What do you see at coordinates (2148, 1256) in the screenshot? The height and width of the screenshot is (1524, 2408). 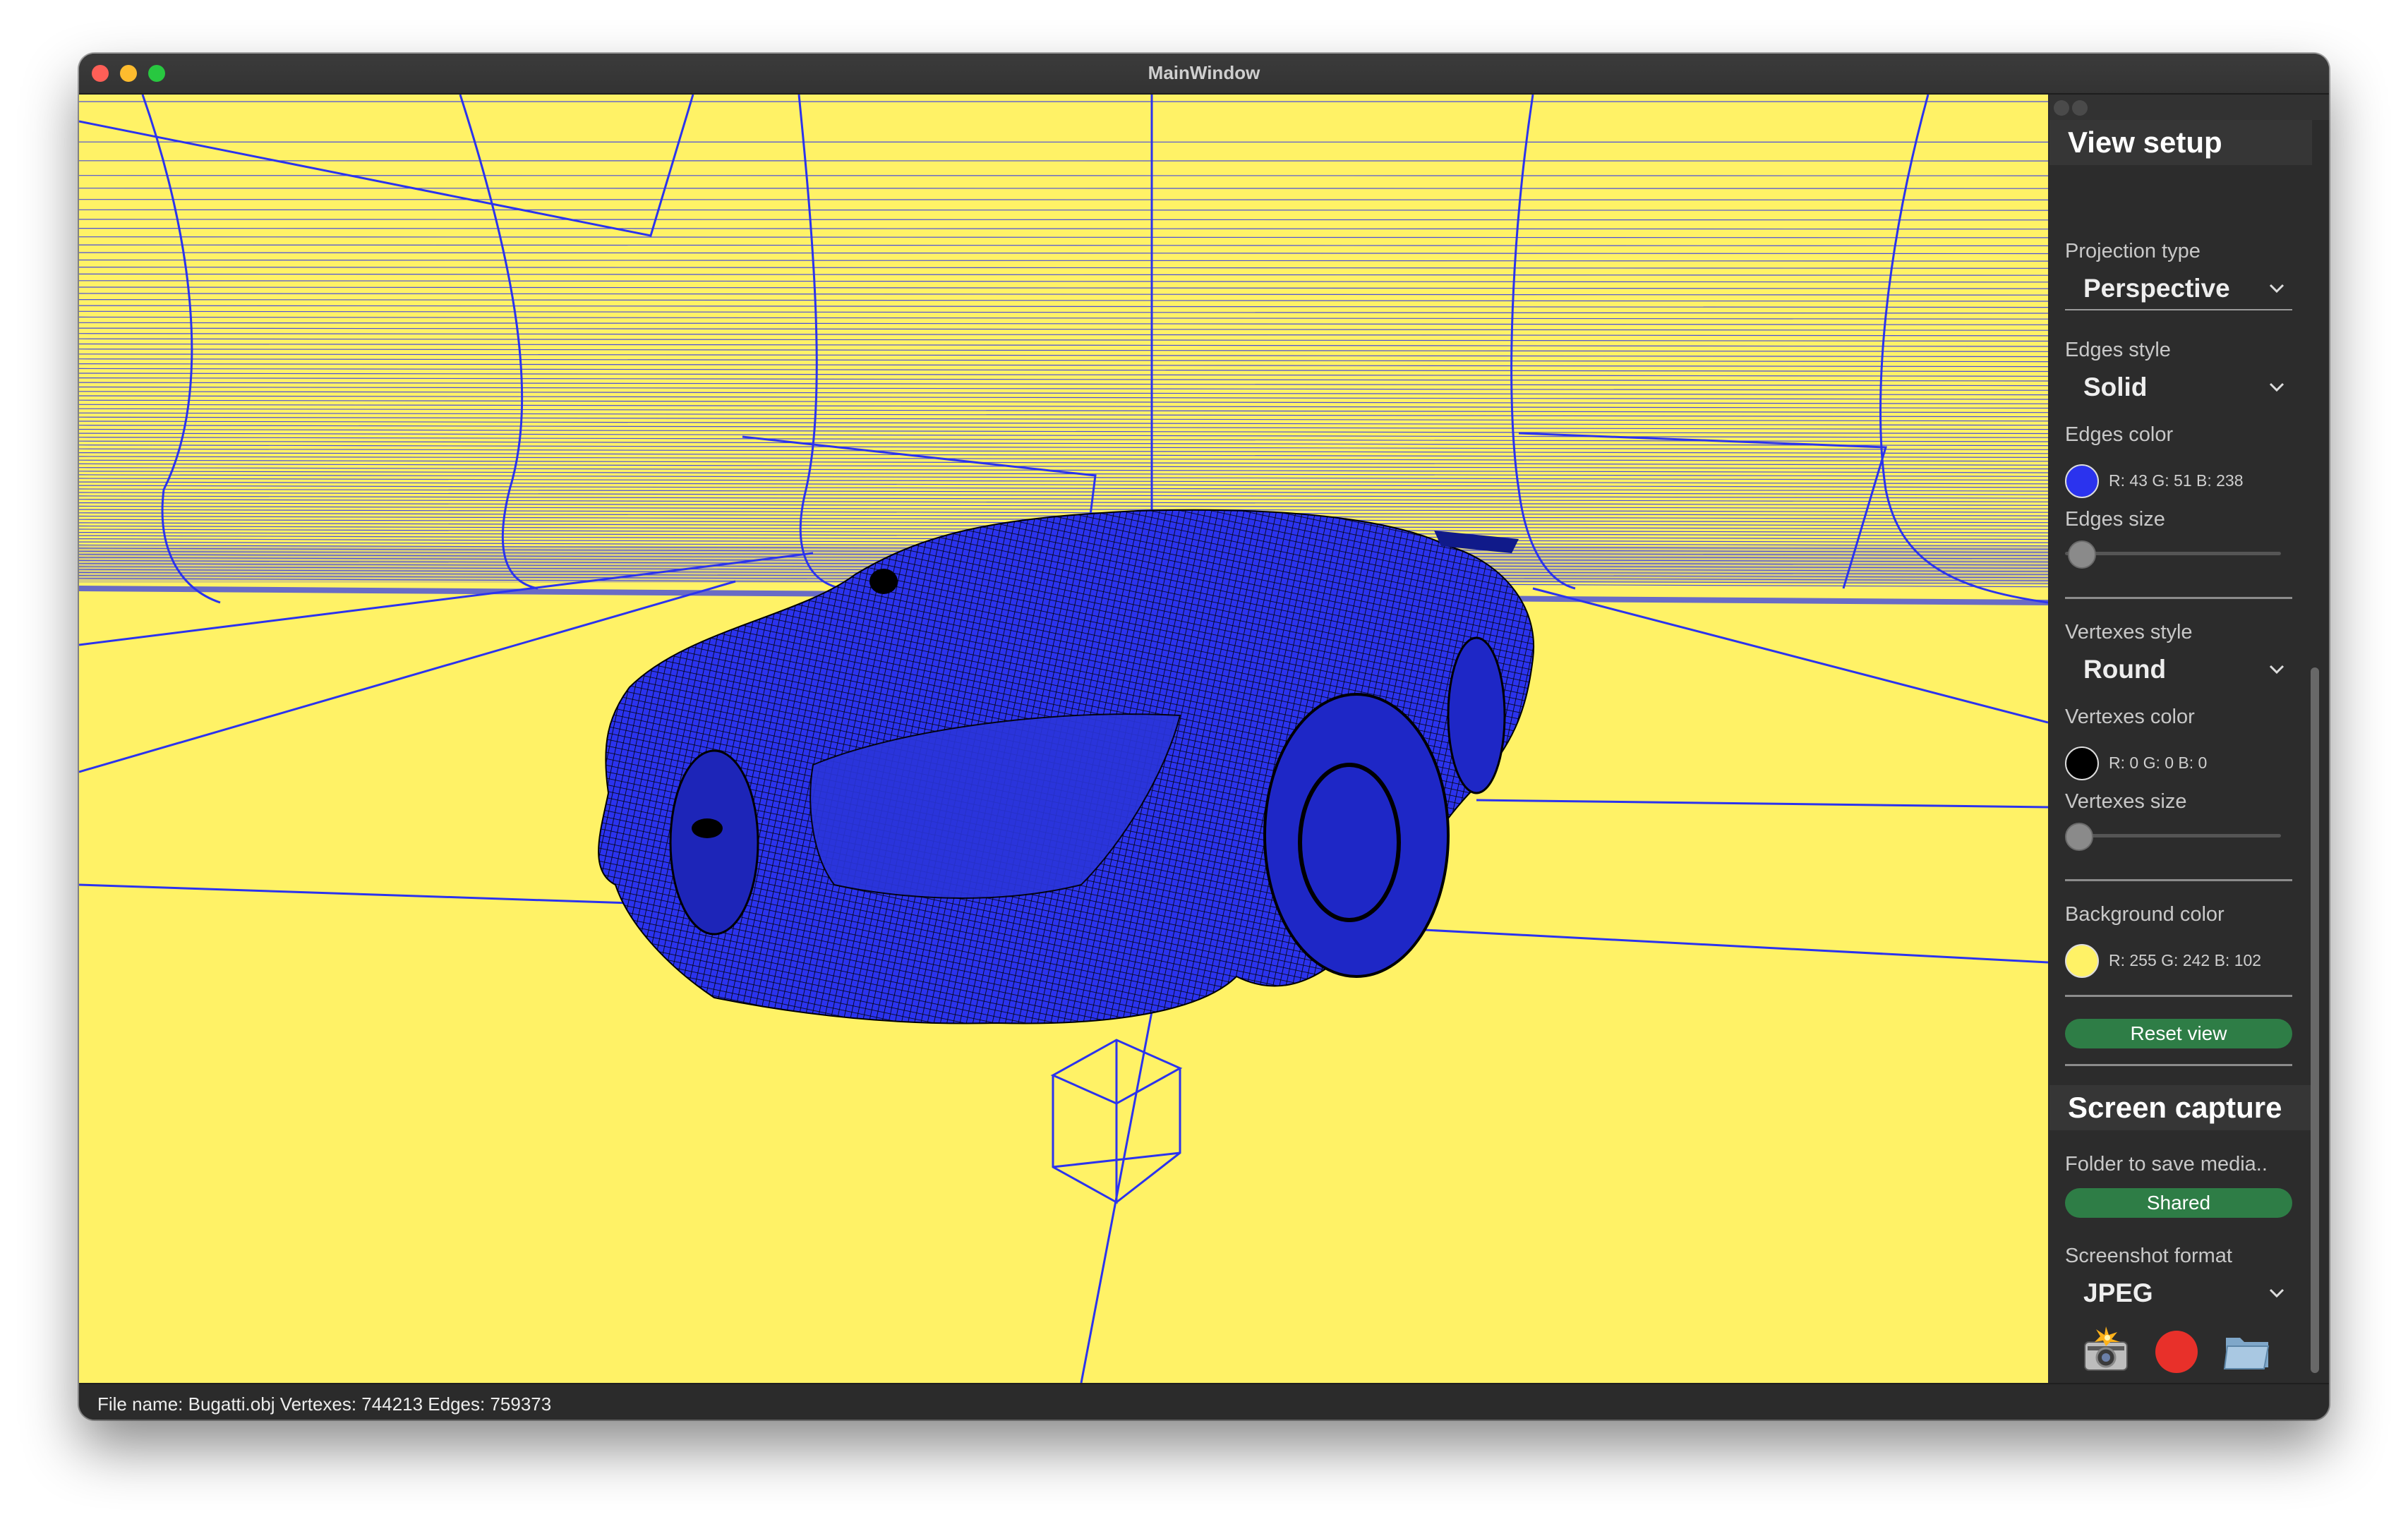 I see `screenshot-format-label: Screenshot format` at bounding box center [2148, 1256].